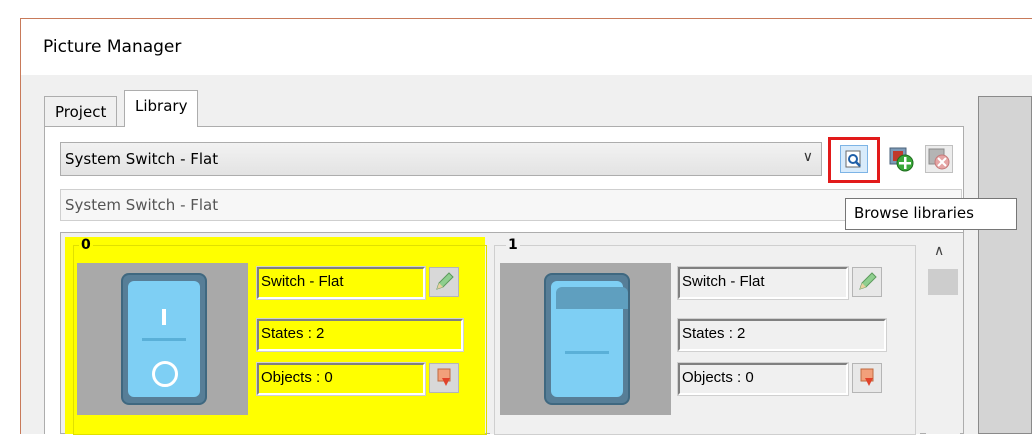 This screenshot has height=435, width=1032. I want to click on title-bar: Picture Manager, so click(526, 47).